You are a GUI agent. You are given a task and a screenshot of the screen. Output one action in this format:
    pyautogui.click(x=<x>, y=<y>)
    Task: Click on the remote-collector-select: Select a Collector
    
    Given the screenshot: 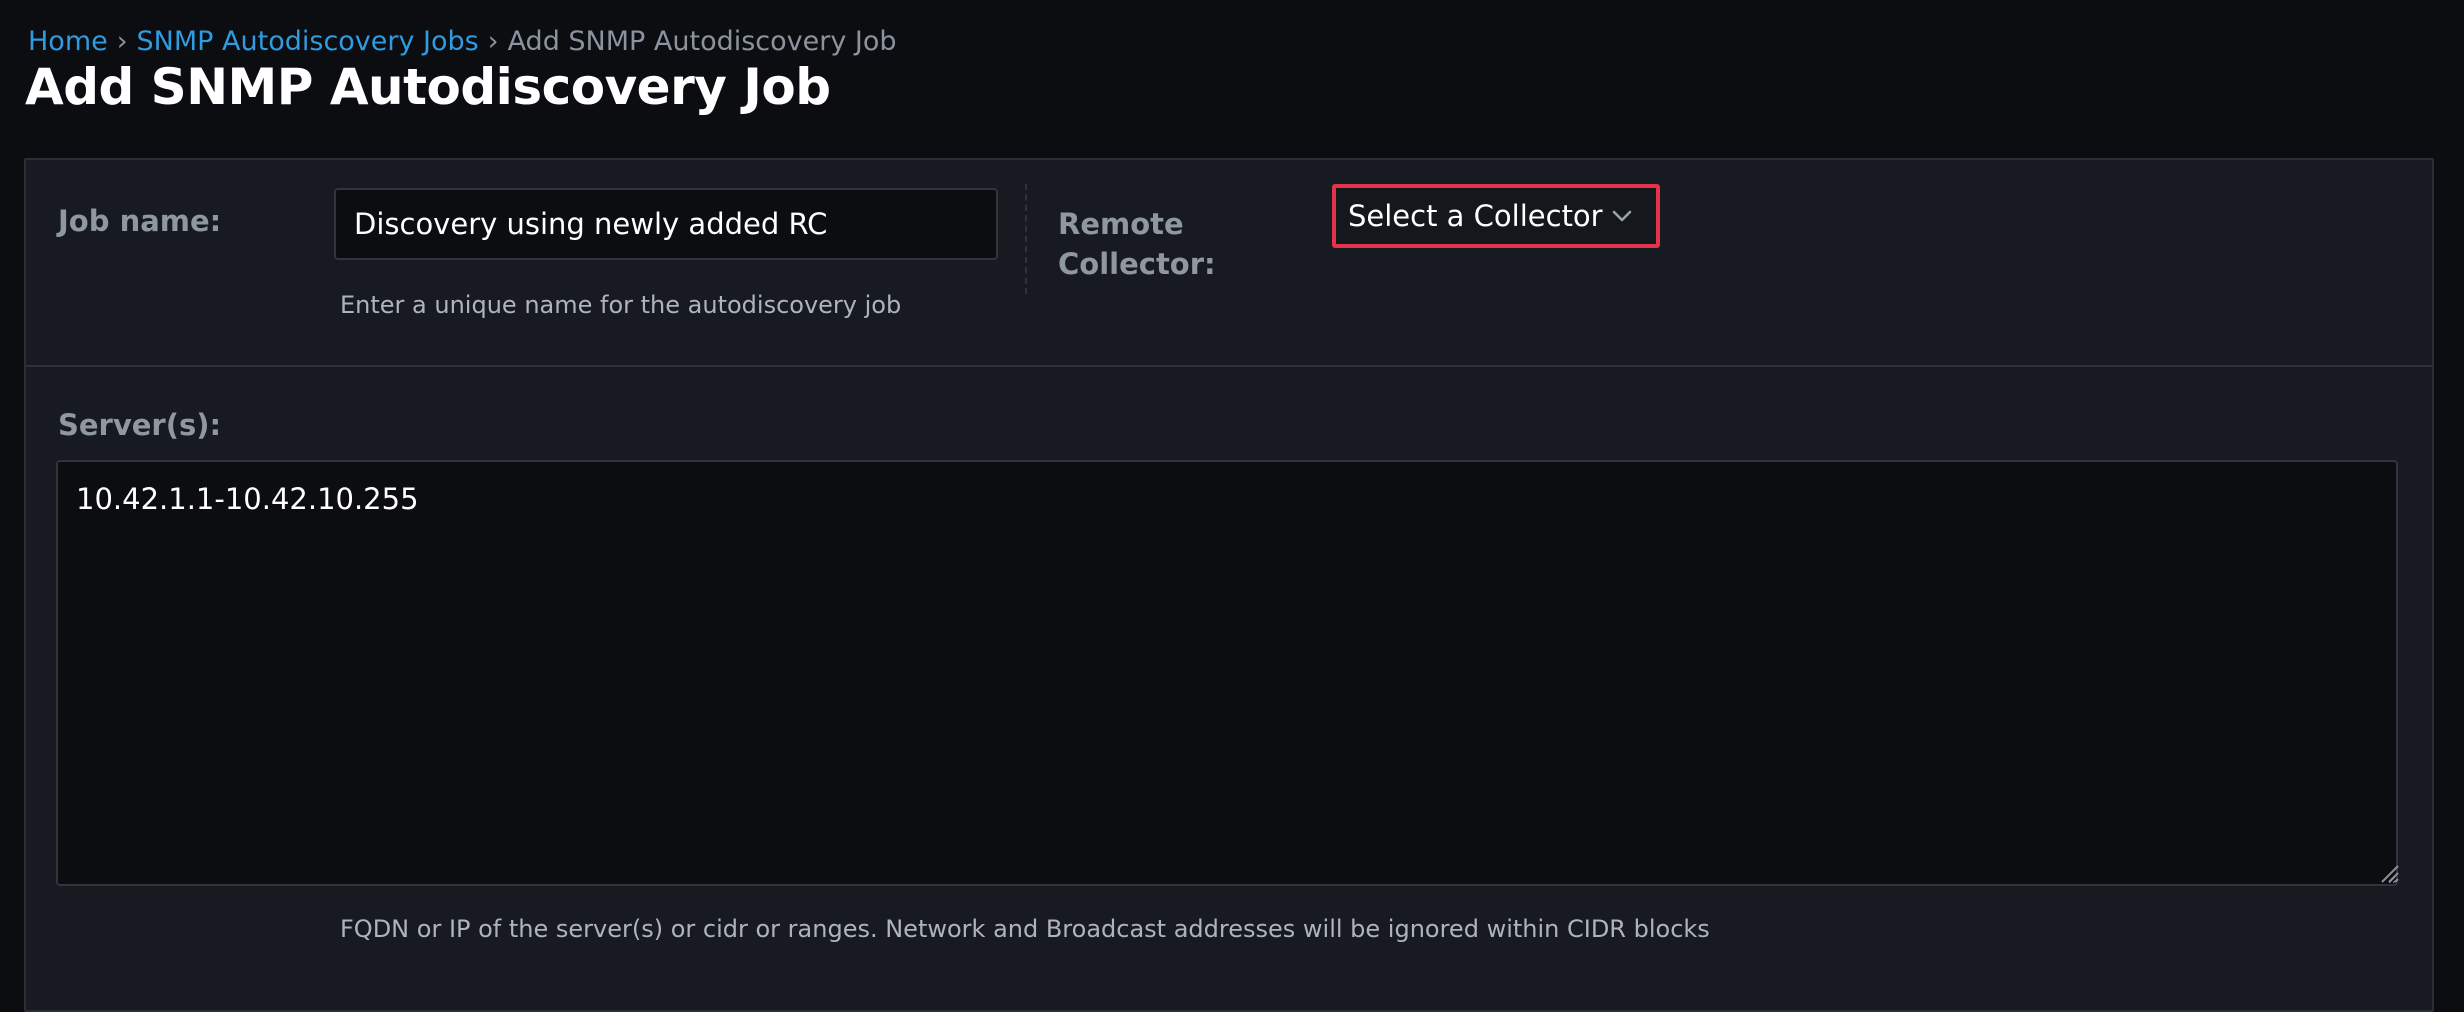 What is the action you would take?
    pyautogui.click(x=1496, y=216)
    